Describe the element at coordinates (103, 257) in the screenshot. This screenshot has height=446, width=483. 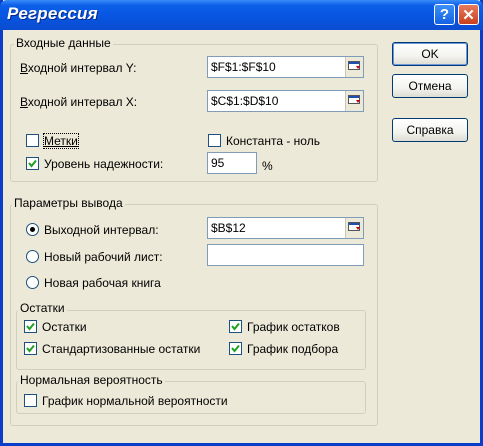
I see `new-sheet-label: Новый рабочий лист:` at that location.